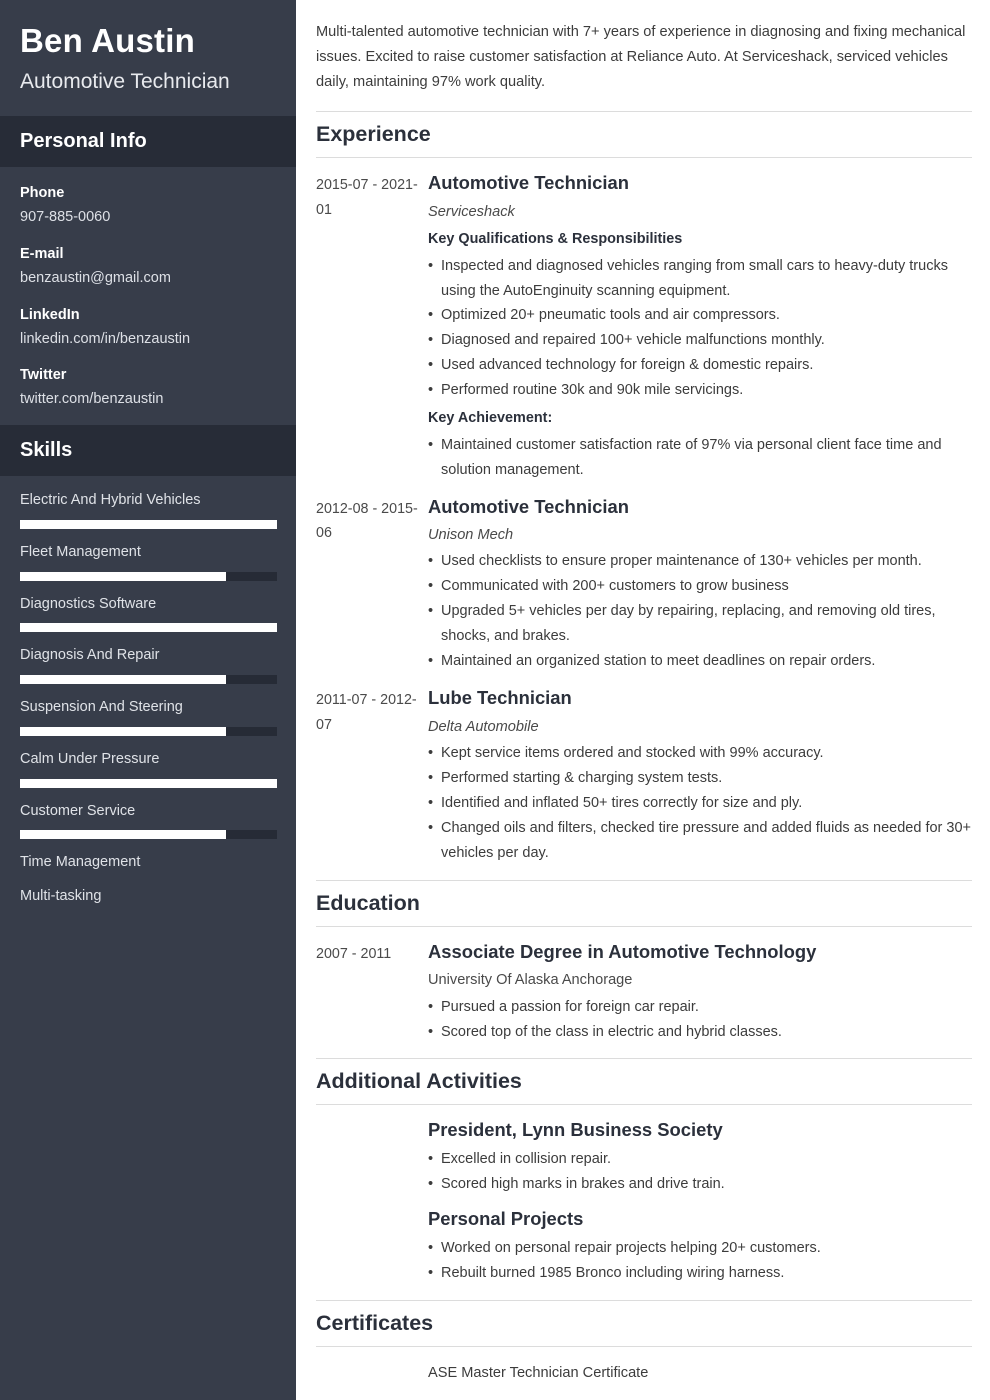 The width and height of the screenshot is (990, 1400). Describe the element at coordinates (148, 267) in the screenshot. I see `contact-item-email: E-mail benzaustin@gmail.com` at that location.